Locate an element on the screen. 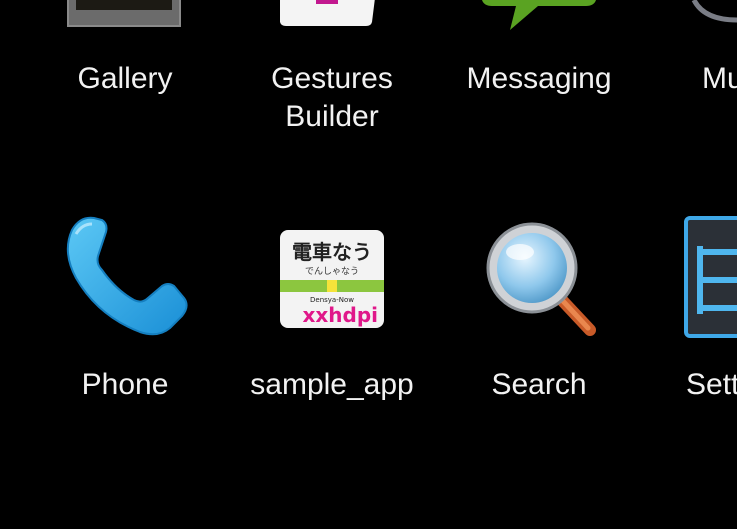 The height and width of the screenshot is (529, 737). music-icon is located at coordinates (714, 11).